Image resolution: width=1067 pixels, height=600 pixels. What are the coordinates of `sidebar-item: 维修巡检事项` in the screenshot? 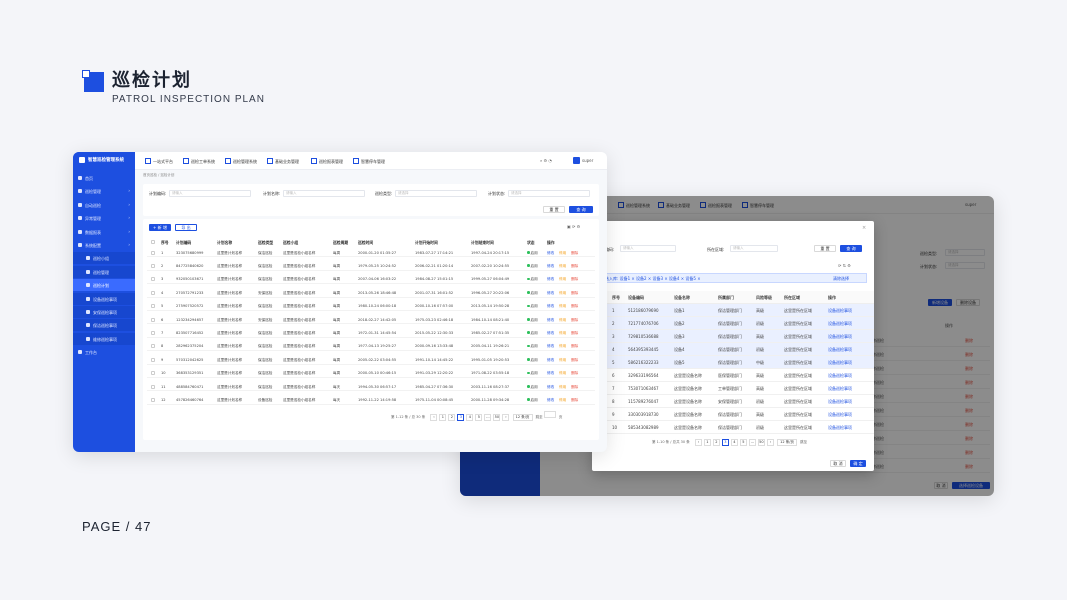 It's located at (104, 338).